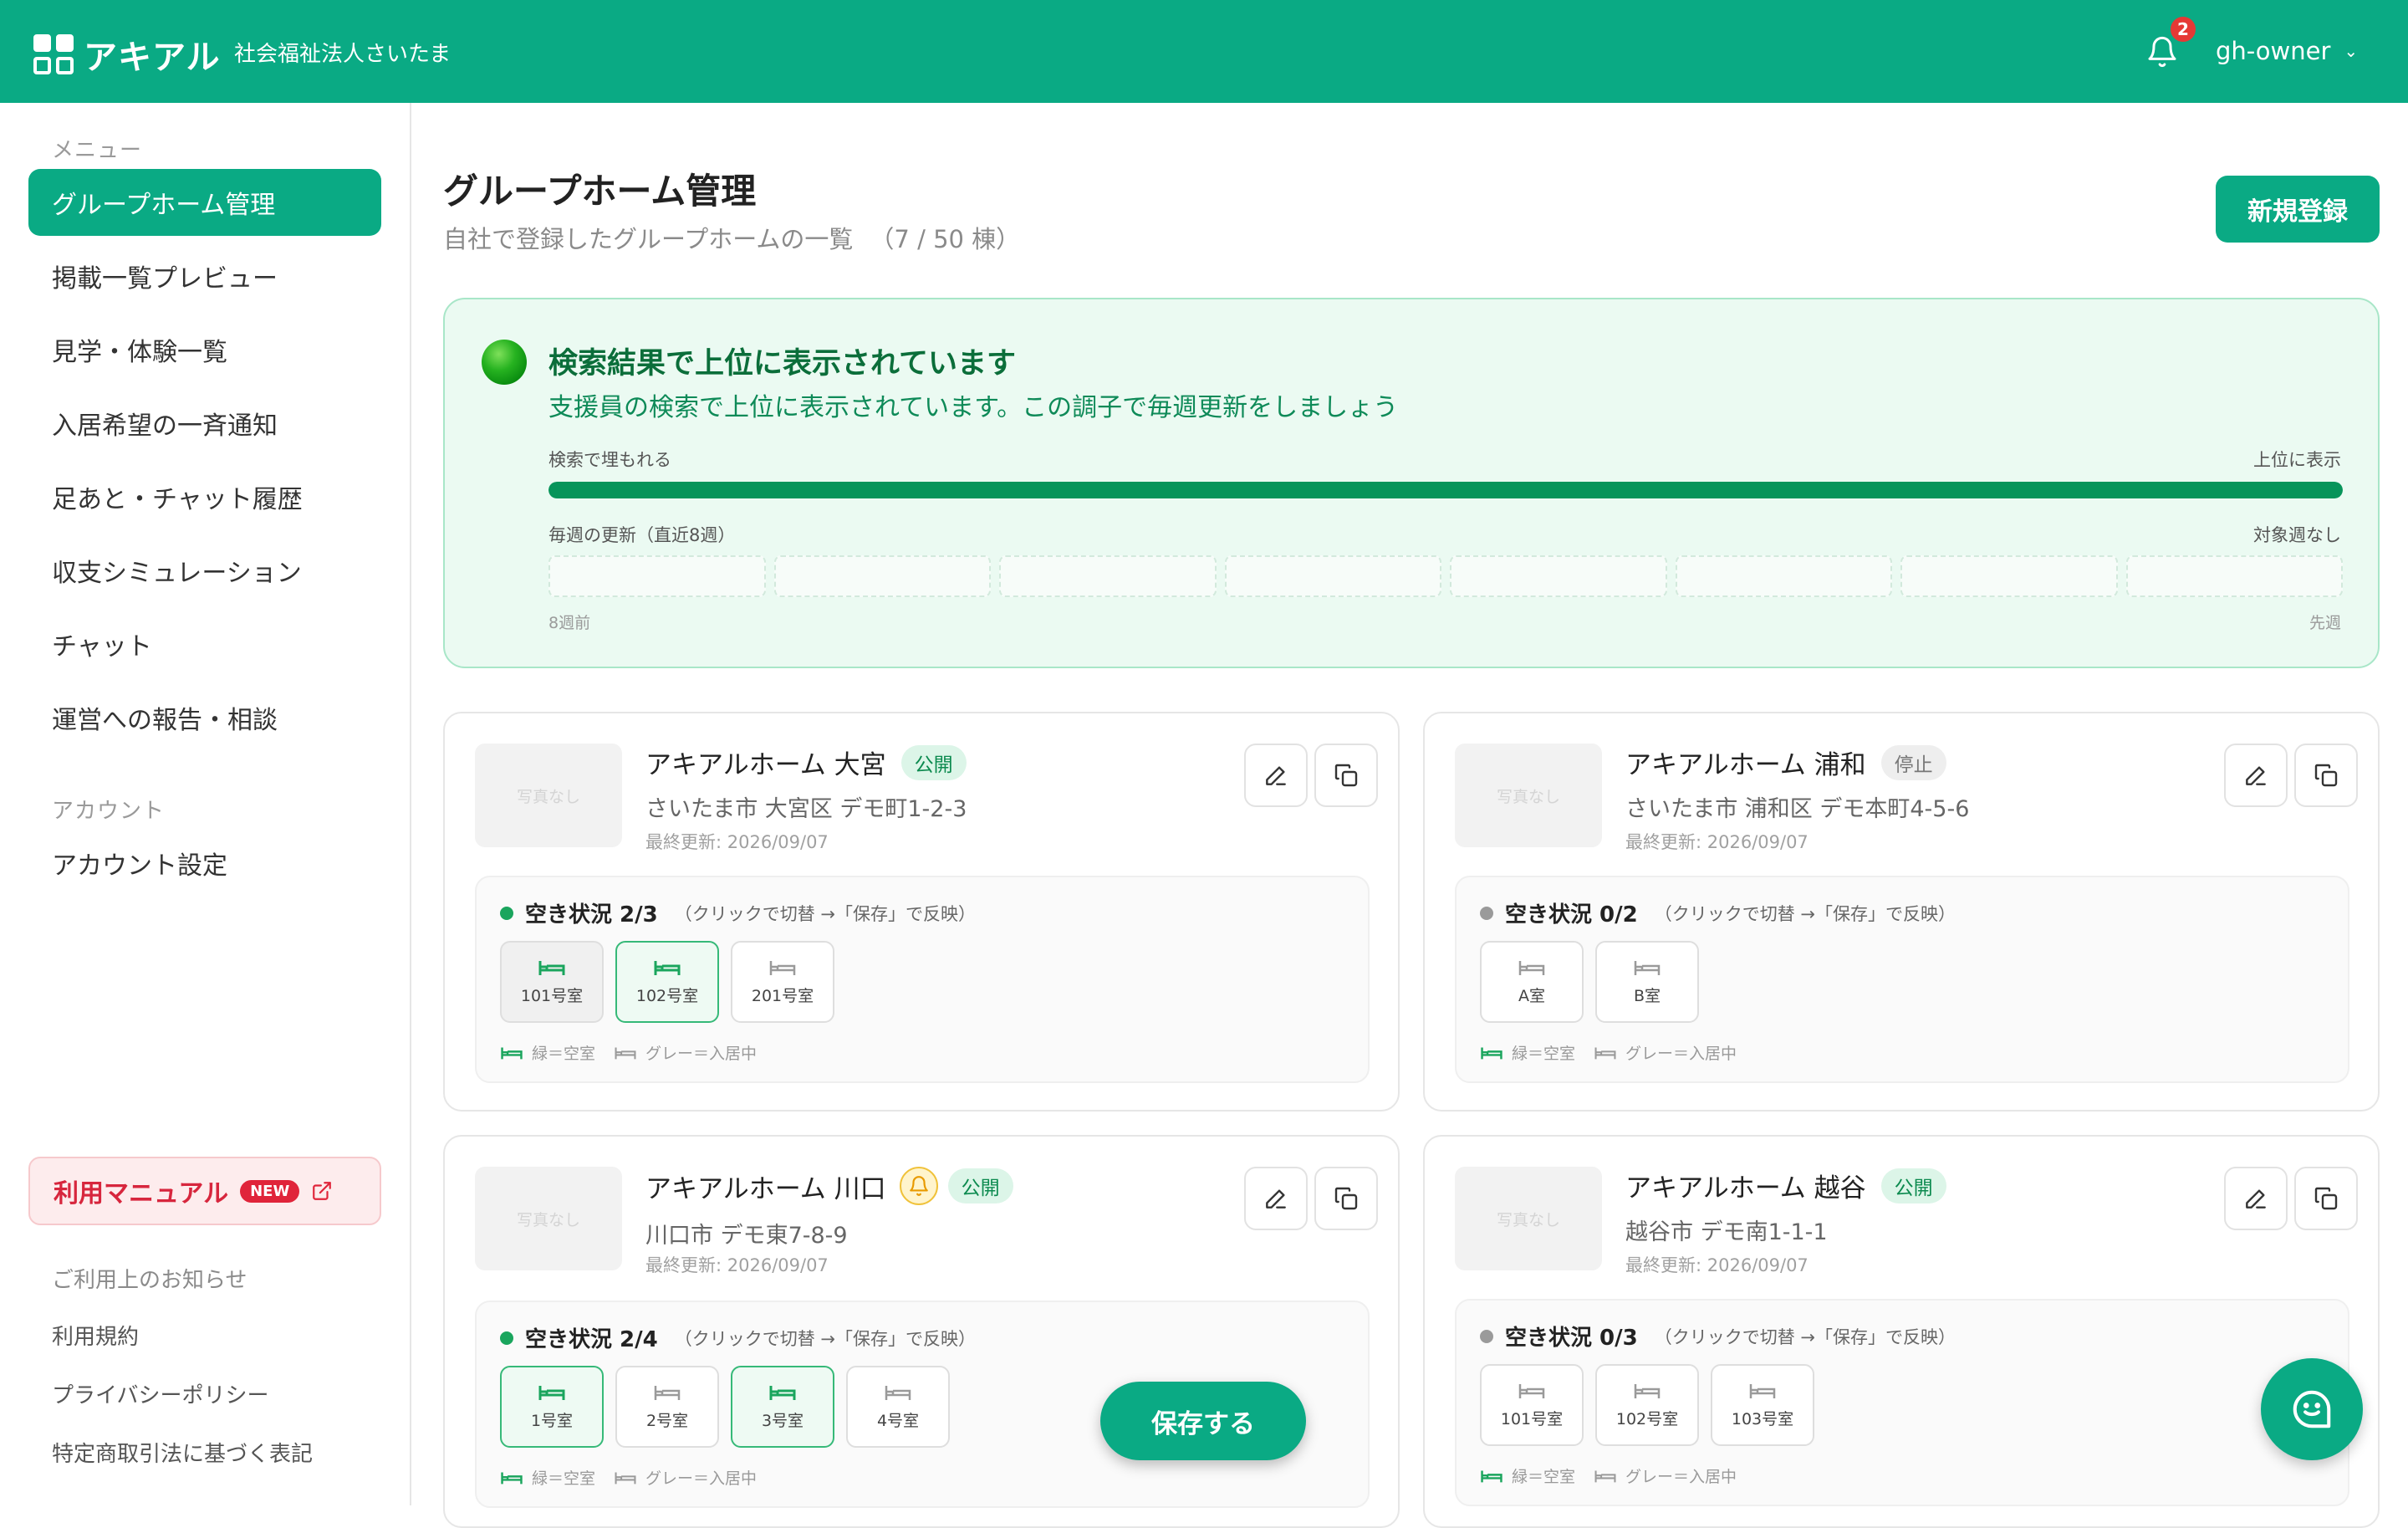 This screenshot has height=1528, width=2408. Describe the element at coordinates (2297, 535) in the screenshot. I see `weekly-update-status: 対象週なし` at that location.